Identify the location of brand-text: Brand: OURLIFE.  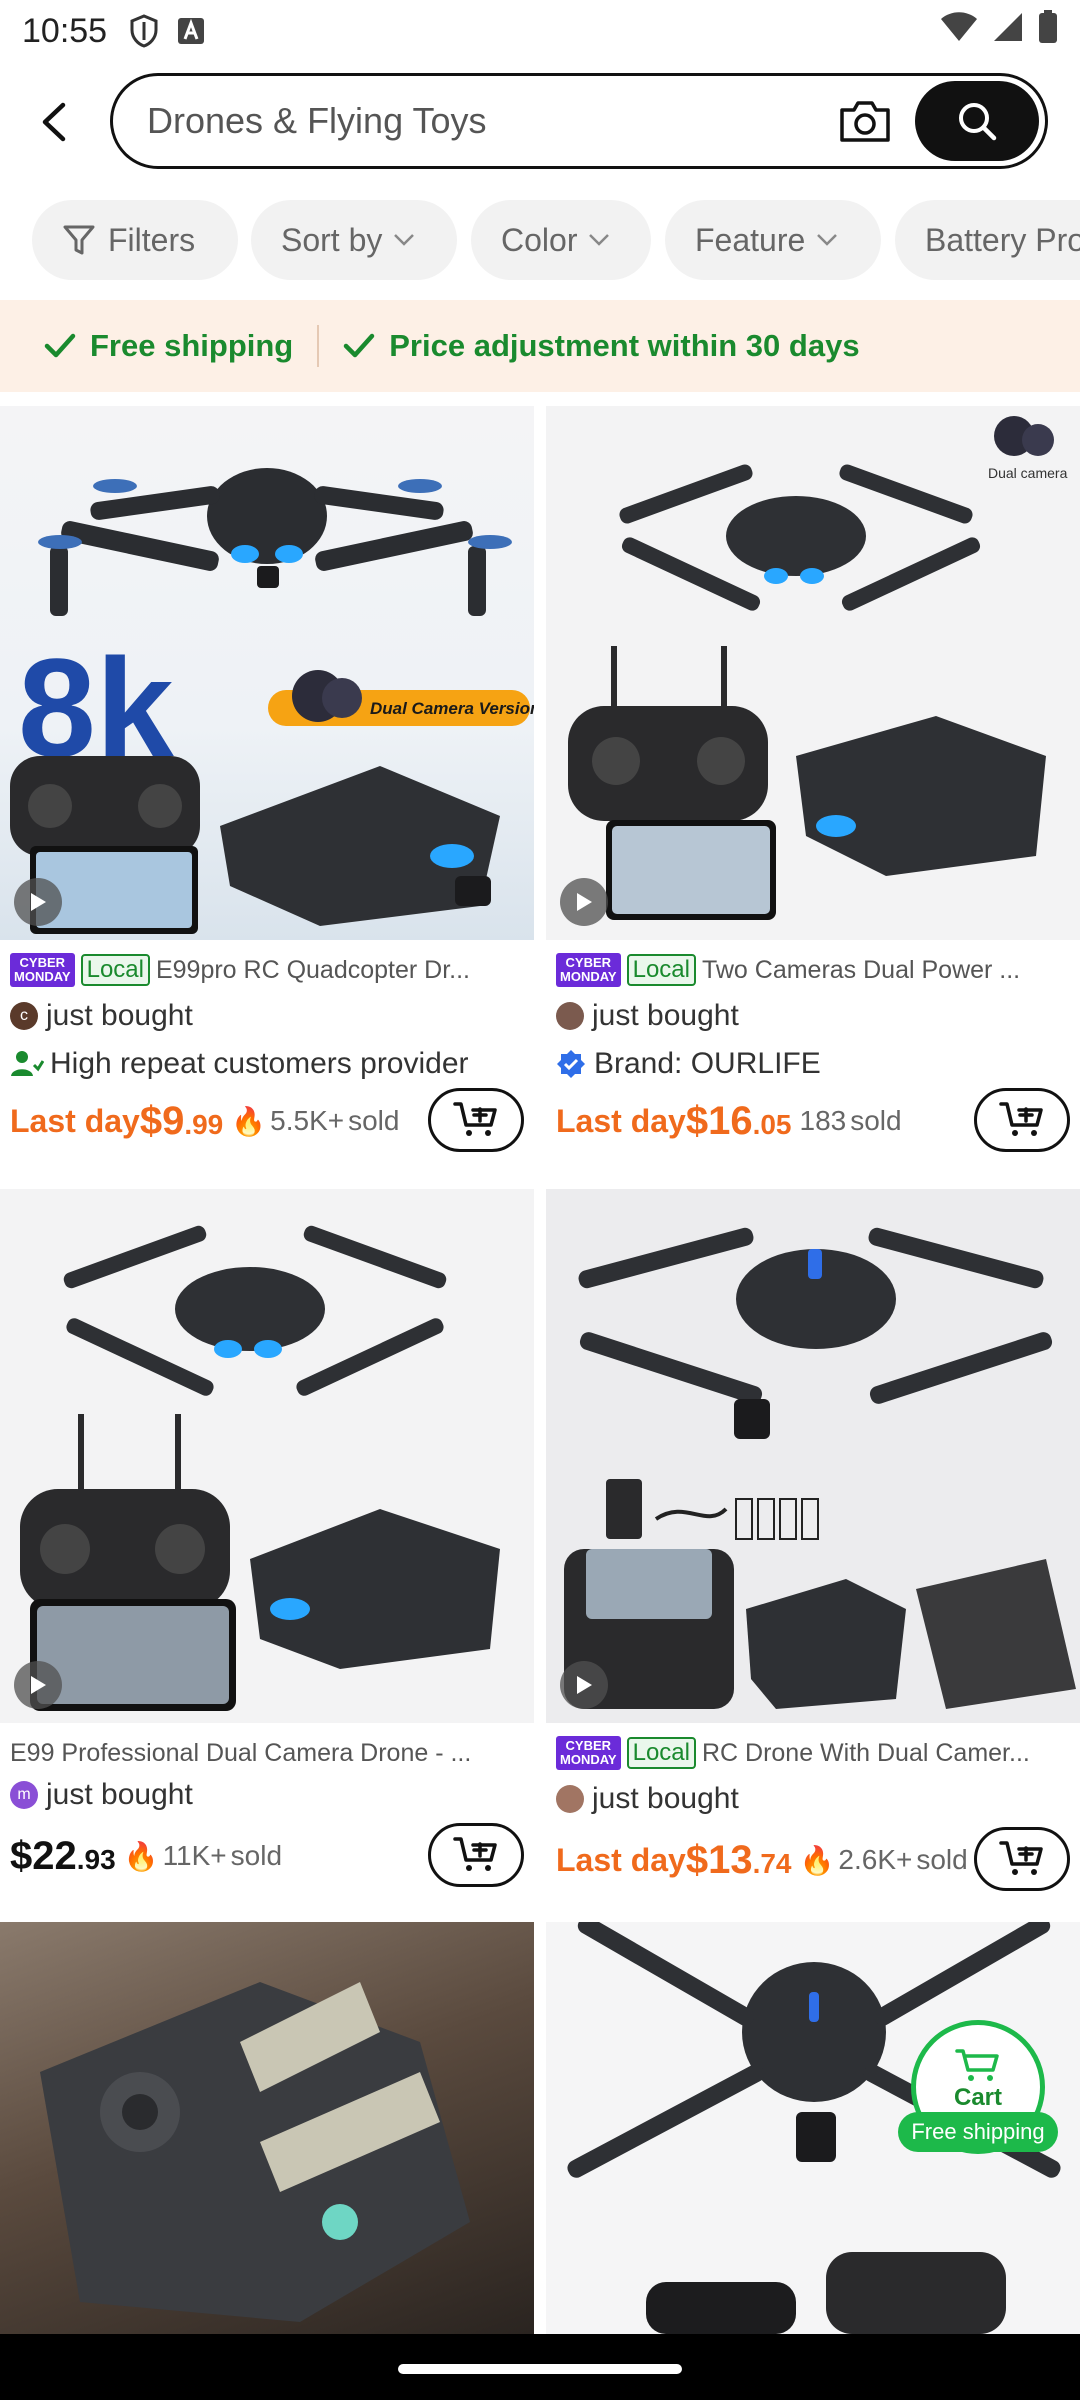
(707, 1063).